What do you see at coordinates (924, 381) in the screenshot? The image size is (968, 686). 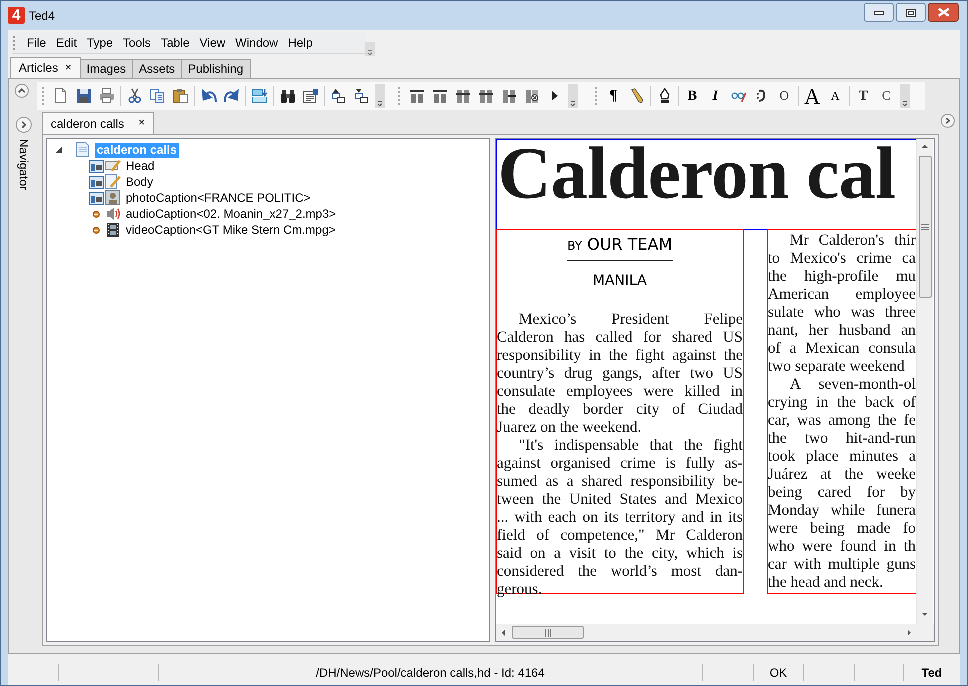 I see `vertical-scrollbar` at bounding box center [924, 381].